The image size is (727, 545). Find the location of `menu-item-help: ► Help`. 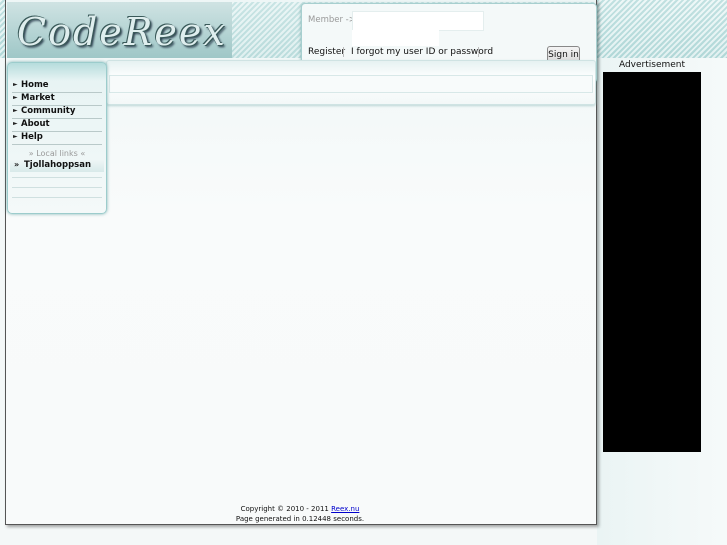

menu-item-help: ► Help is located at coordinates (57, 138).